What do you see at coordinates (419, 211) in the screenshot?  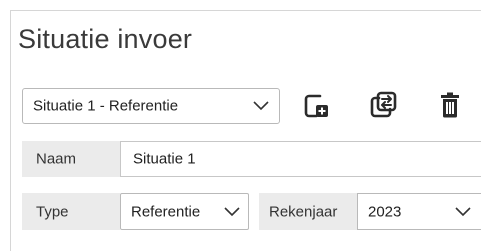 I see `rekenjaar-select: 2023` at bounding box center [419, 211].